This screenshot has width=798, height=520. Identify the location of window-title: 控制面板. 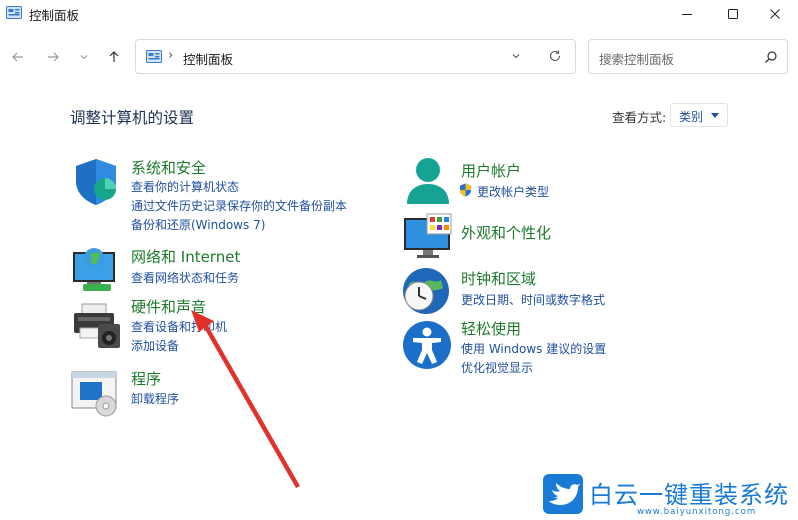
(54, 15).